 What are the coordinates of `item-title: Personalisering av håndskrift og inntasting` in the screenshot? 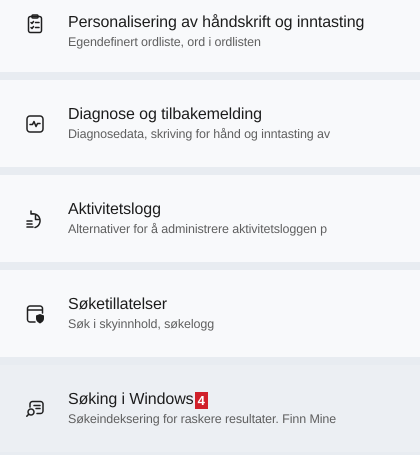 It's located at (216, 23).